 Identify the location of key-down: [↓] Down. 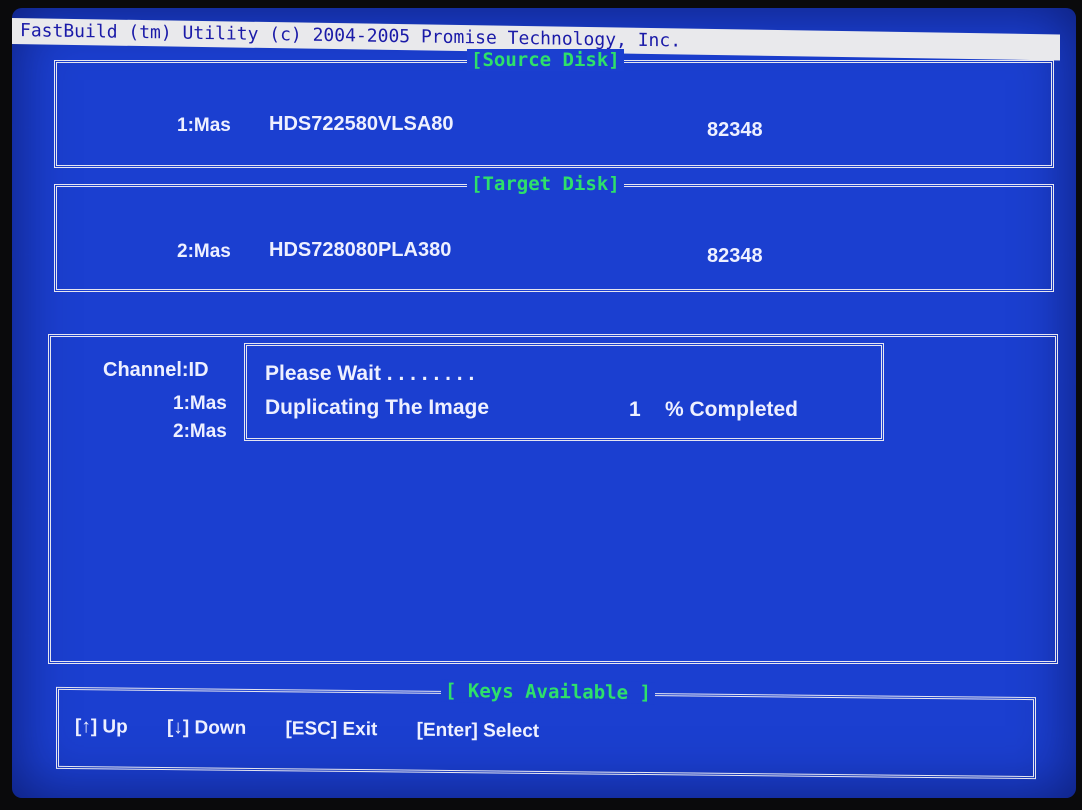
(206, 728).